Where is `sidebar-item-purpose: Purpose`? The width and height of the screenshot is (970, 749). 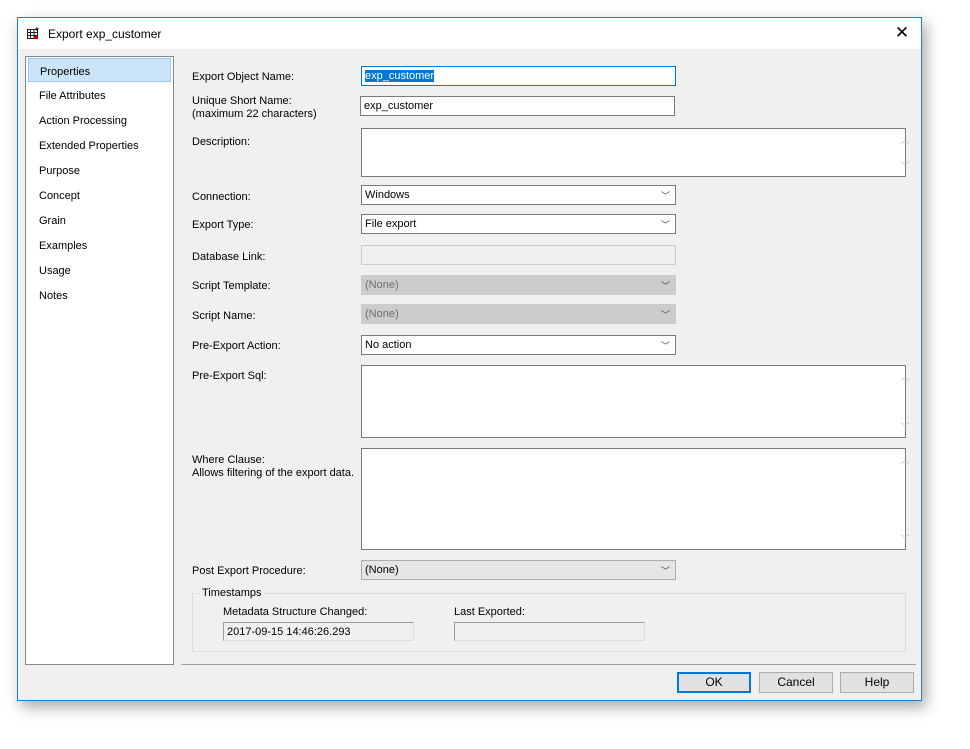 sidebar-item-purpose: Purpose is located at coordinates (99, 170).